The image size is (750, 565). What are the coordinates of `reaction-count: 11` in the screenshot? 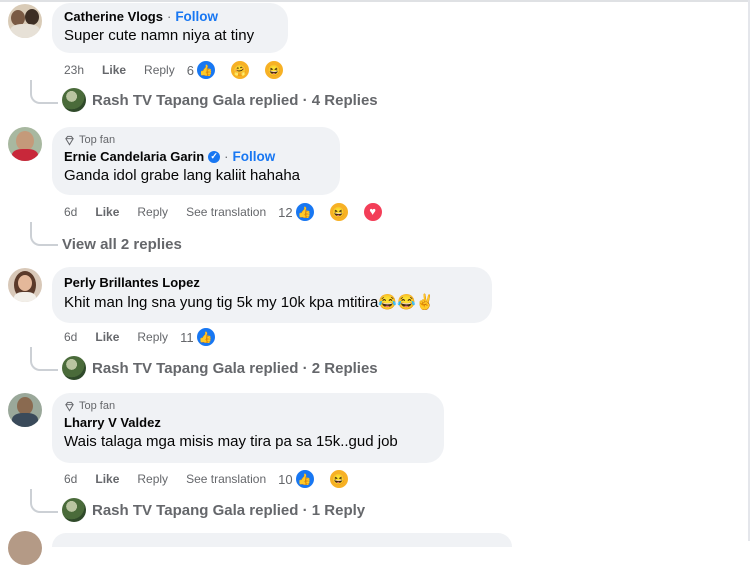 It's located at (187, 337).